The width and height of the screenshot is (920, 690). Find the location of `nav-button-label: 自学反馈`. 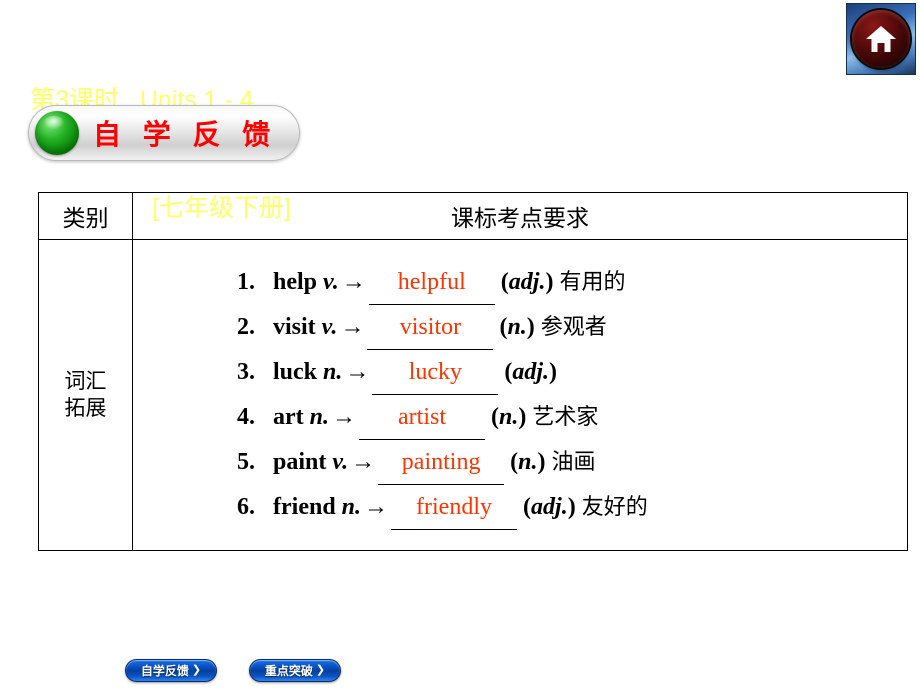

nav-button-label: 自学反馈 is located at coordinates (164, 671).